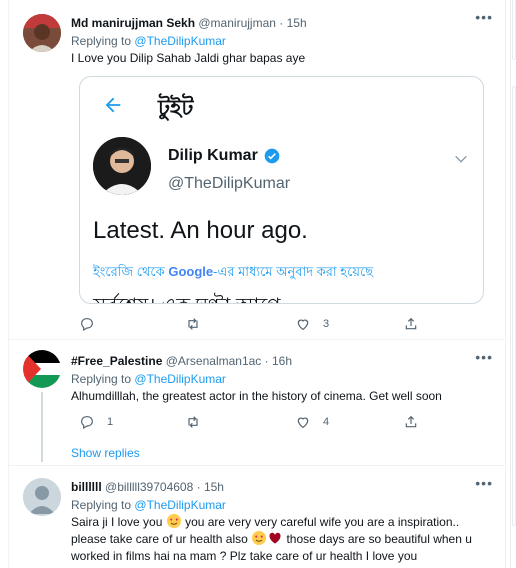  I want to click on reply-count: 1, so click(110, 422).